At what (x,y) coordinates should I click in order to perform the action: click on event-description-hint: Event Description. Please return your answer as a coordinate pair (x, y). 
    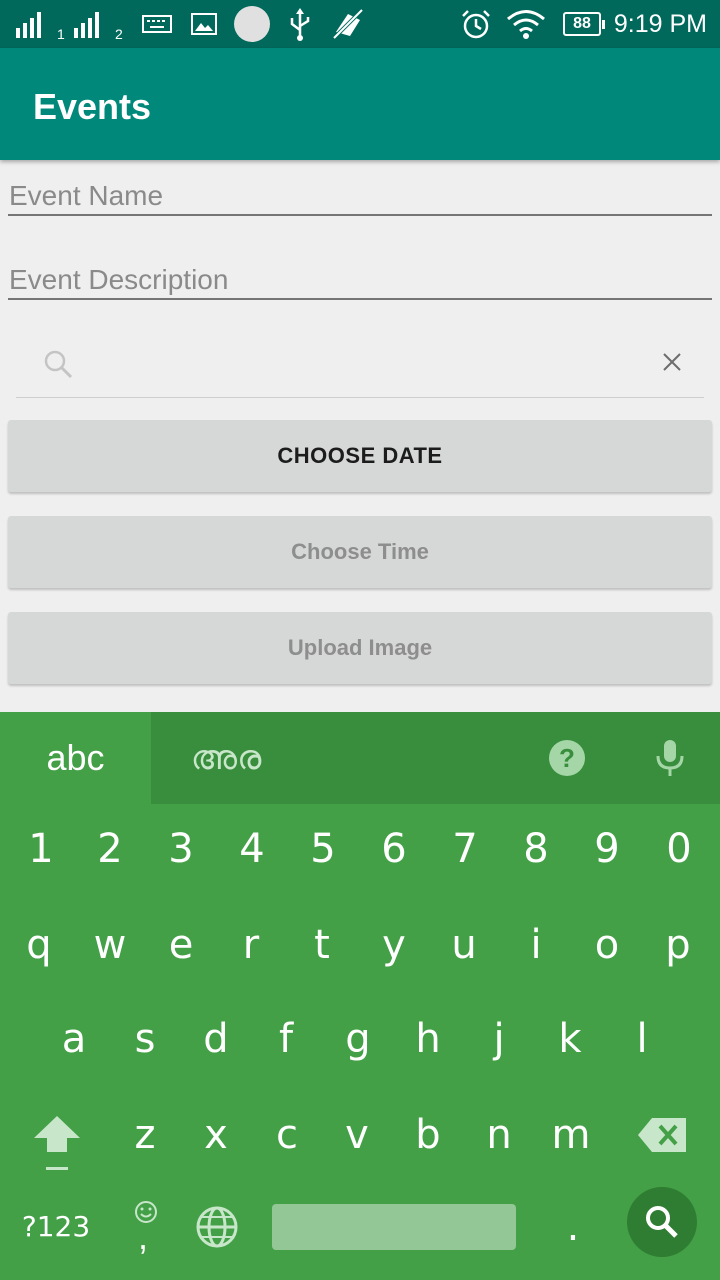
    Looking at the image, I should click on (119, 279).